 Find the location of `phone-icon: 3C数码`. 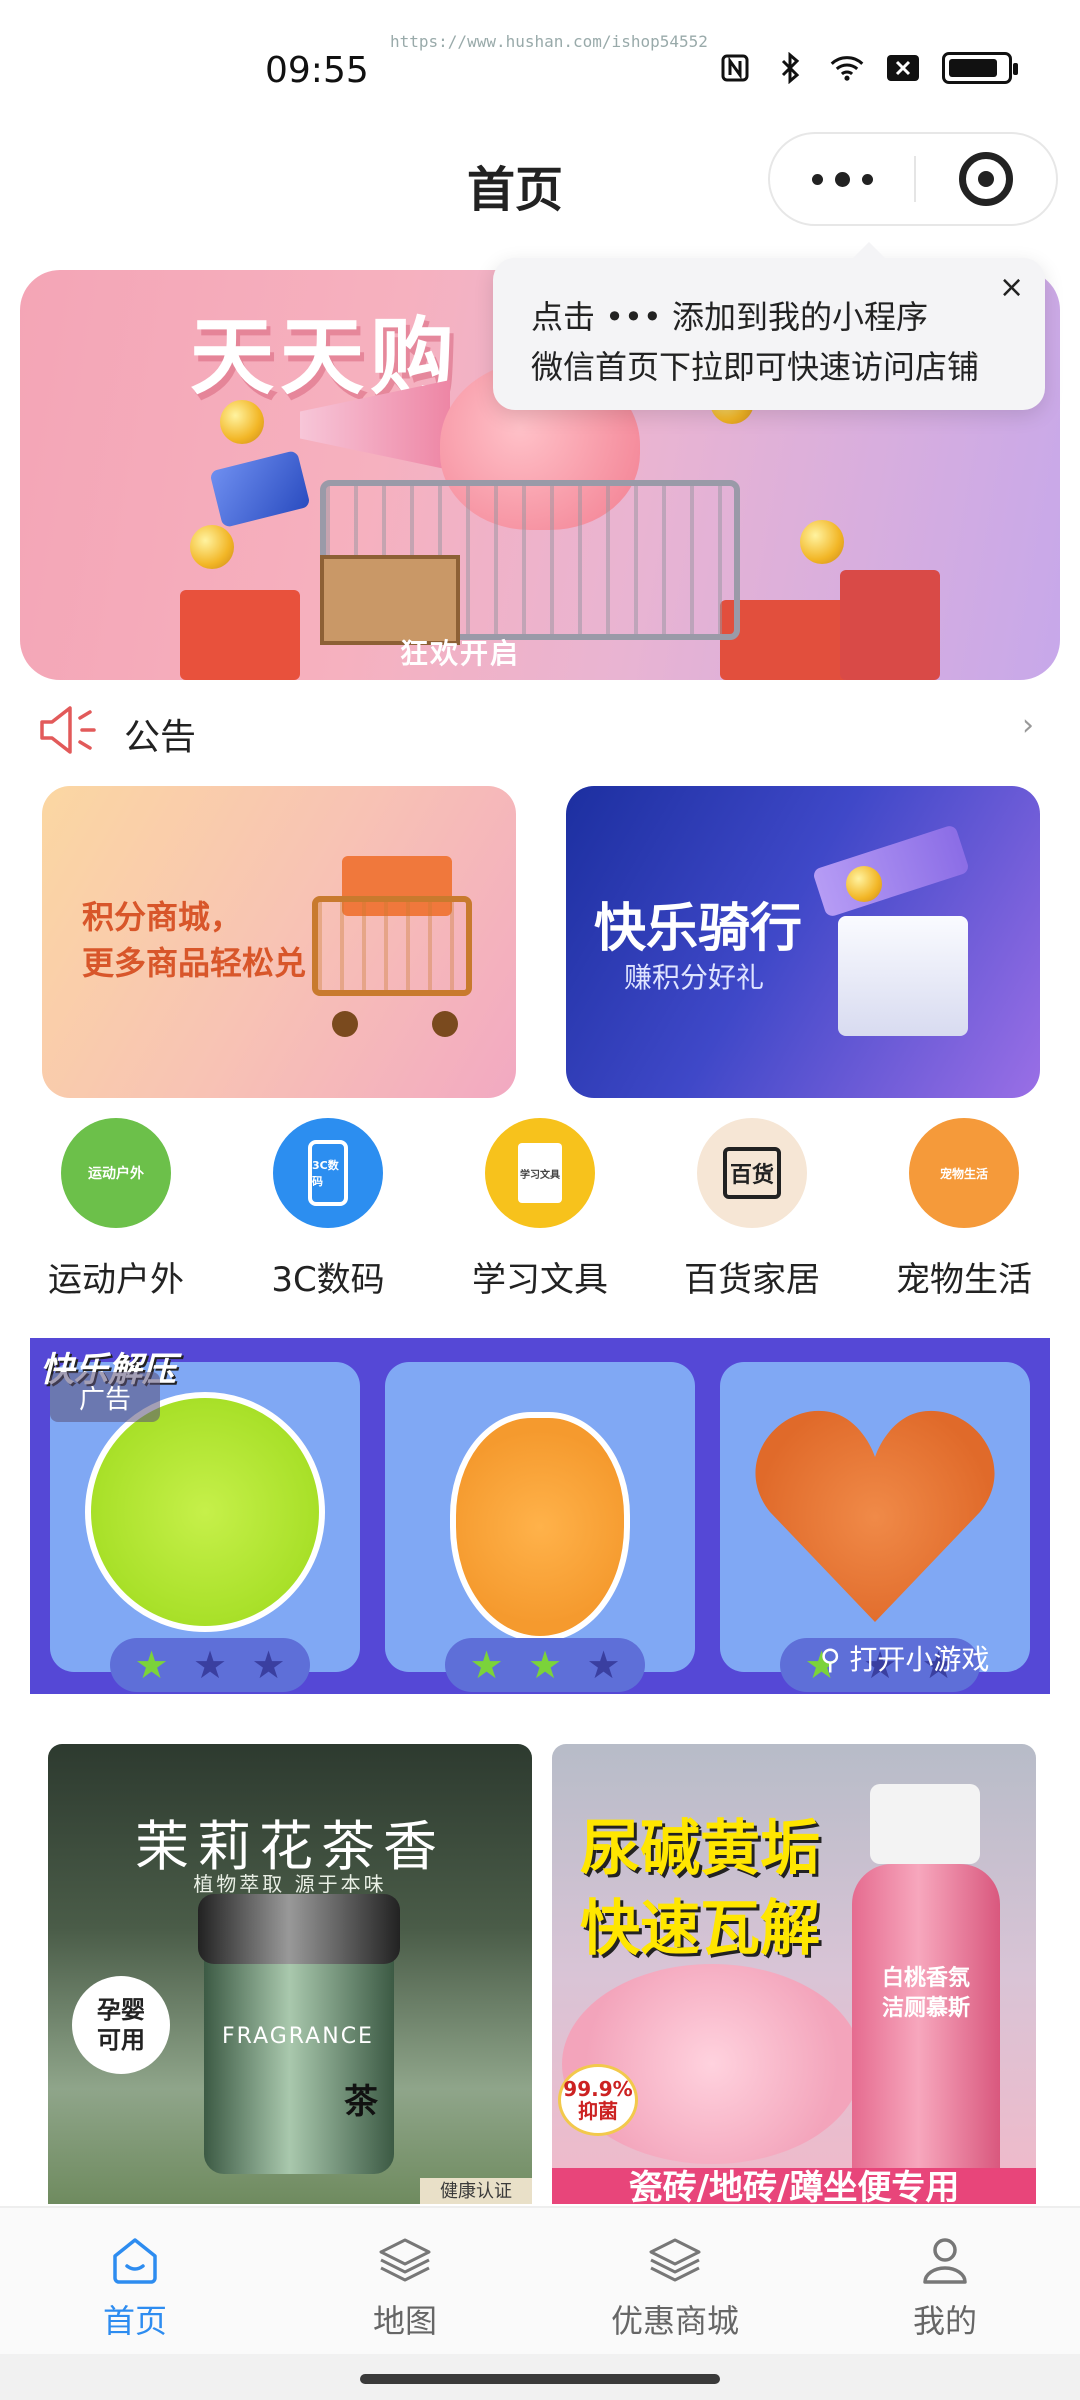

phone-icon: 3C数码 is located at coordinates (328, 1173).